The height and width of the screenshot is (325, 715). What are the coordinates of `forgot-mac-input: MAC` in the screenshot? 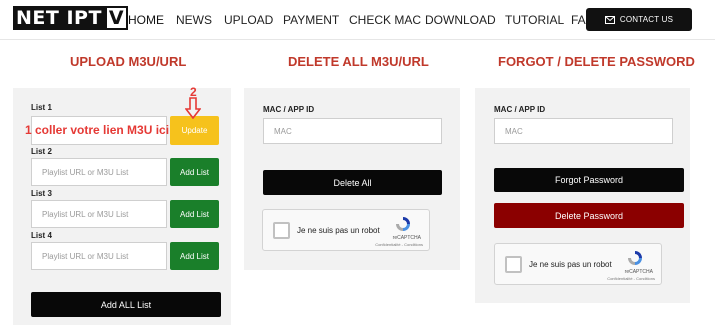 It's located at (583, 131).